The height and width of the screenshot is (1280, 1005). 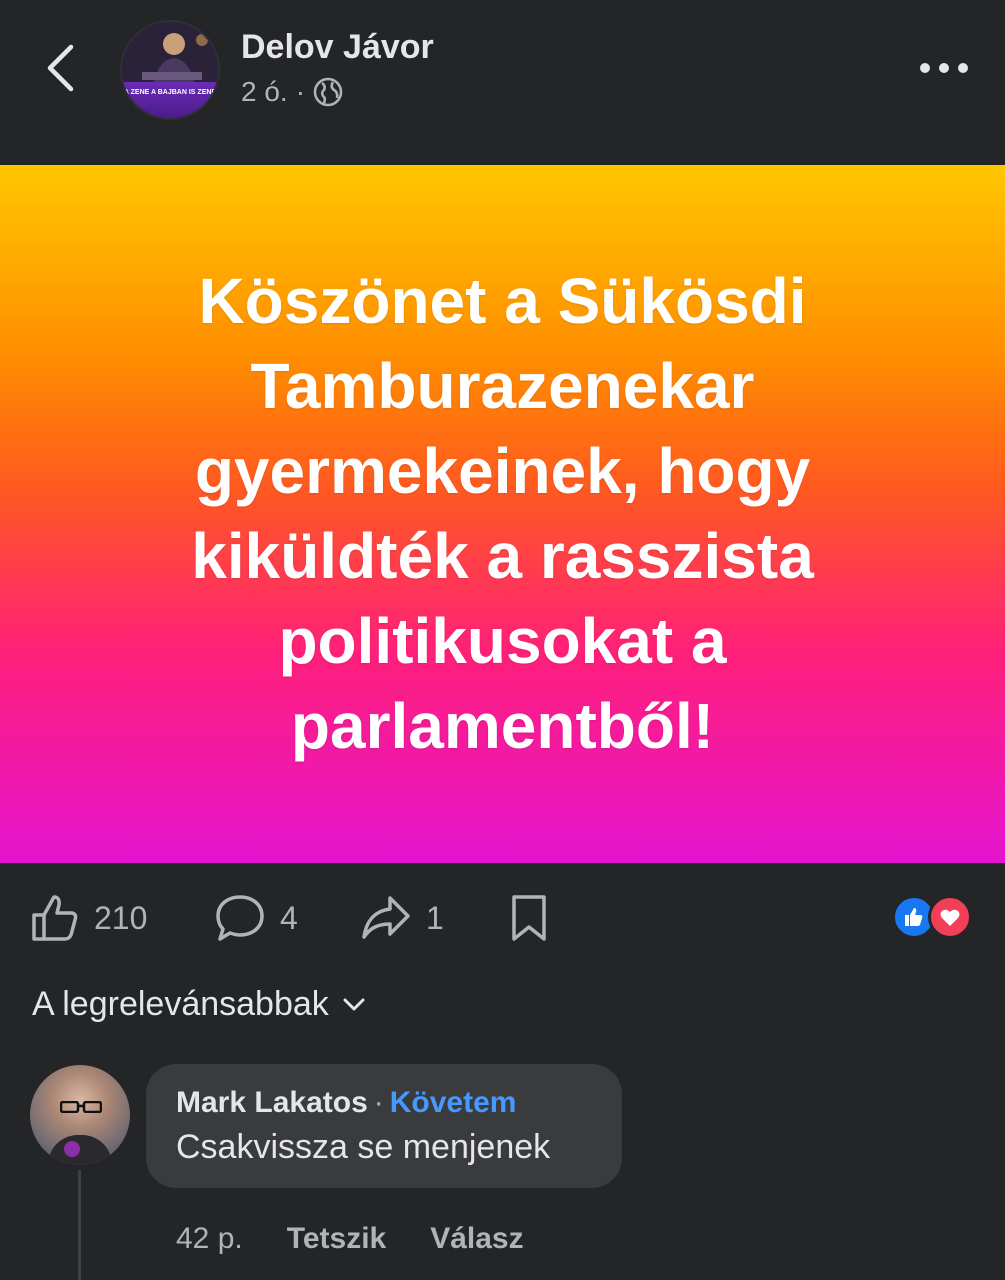 What do you see at coordinates (289, 917) in the screenshot?
I see `comment-count: 4` at bounding box center [289, 917].